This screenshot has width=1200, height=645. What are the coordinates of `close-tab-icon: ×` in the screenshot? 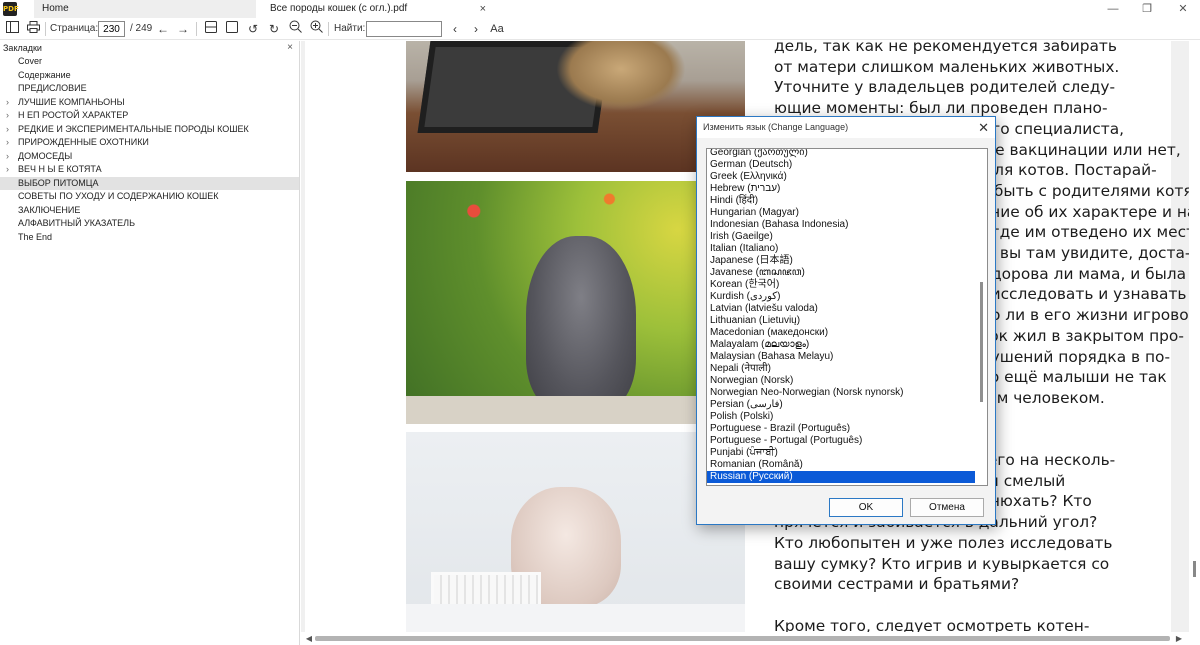 It's located at (483, 9).